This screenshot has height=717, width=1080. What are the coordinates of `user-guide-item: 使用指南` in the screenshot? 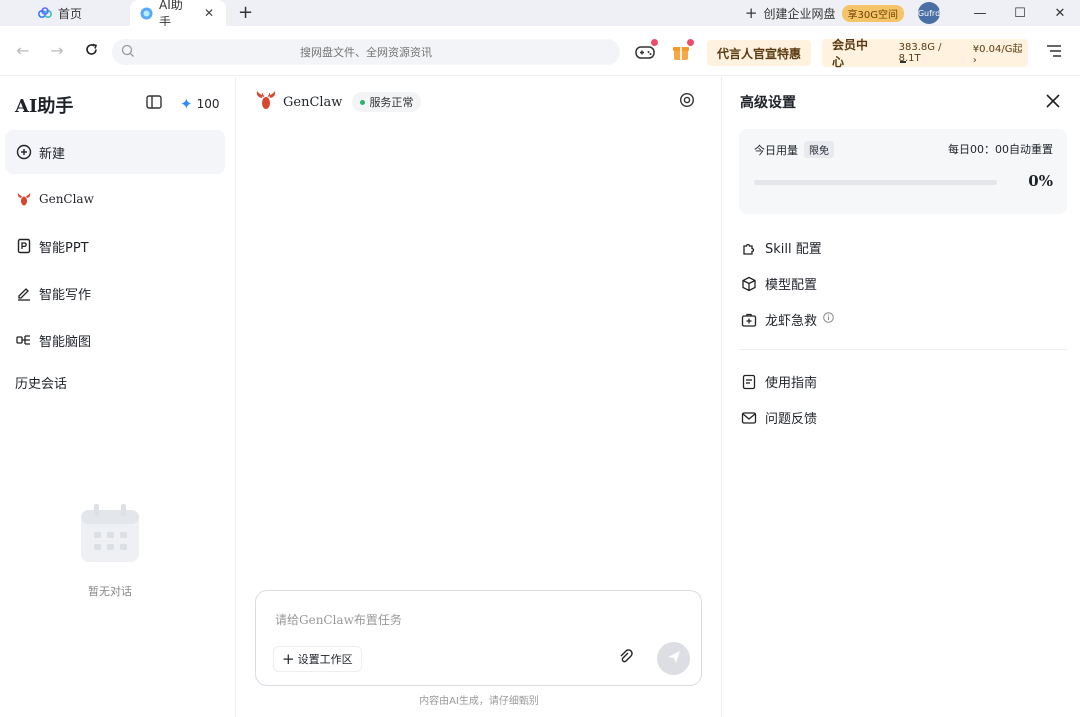 It's located at (779, 381).